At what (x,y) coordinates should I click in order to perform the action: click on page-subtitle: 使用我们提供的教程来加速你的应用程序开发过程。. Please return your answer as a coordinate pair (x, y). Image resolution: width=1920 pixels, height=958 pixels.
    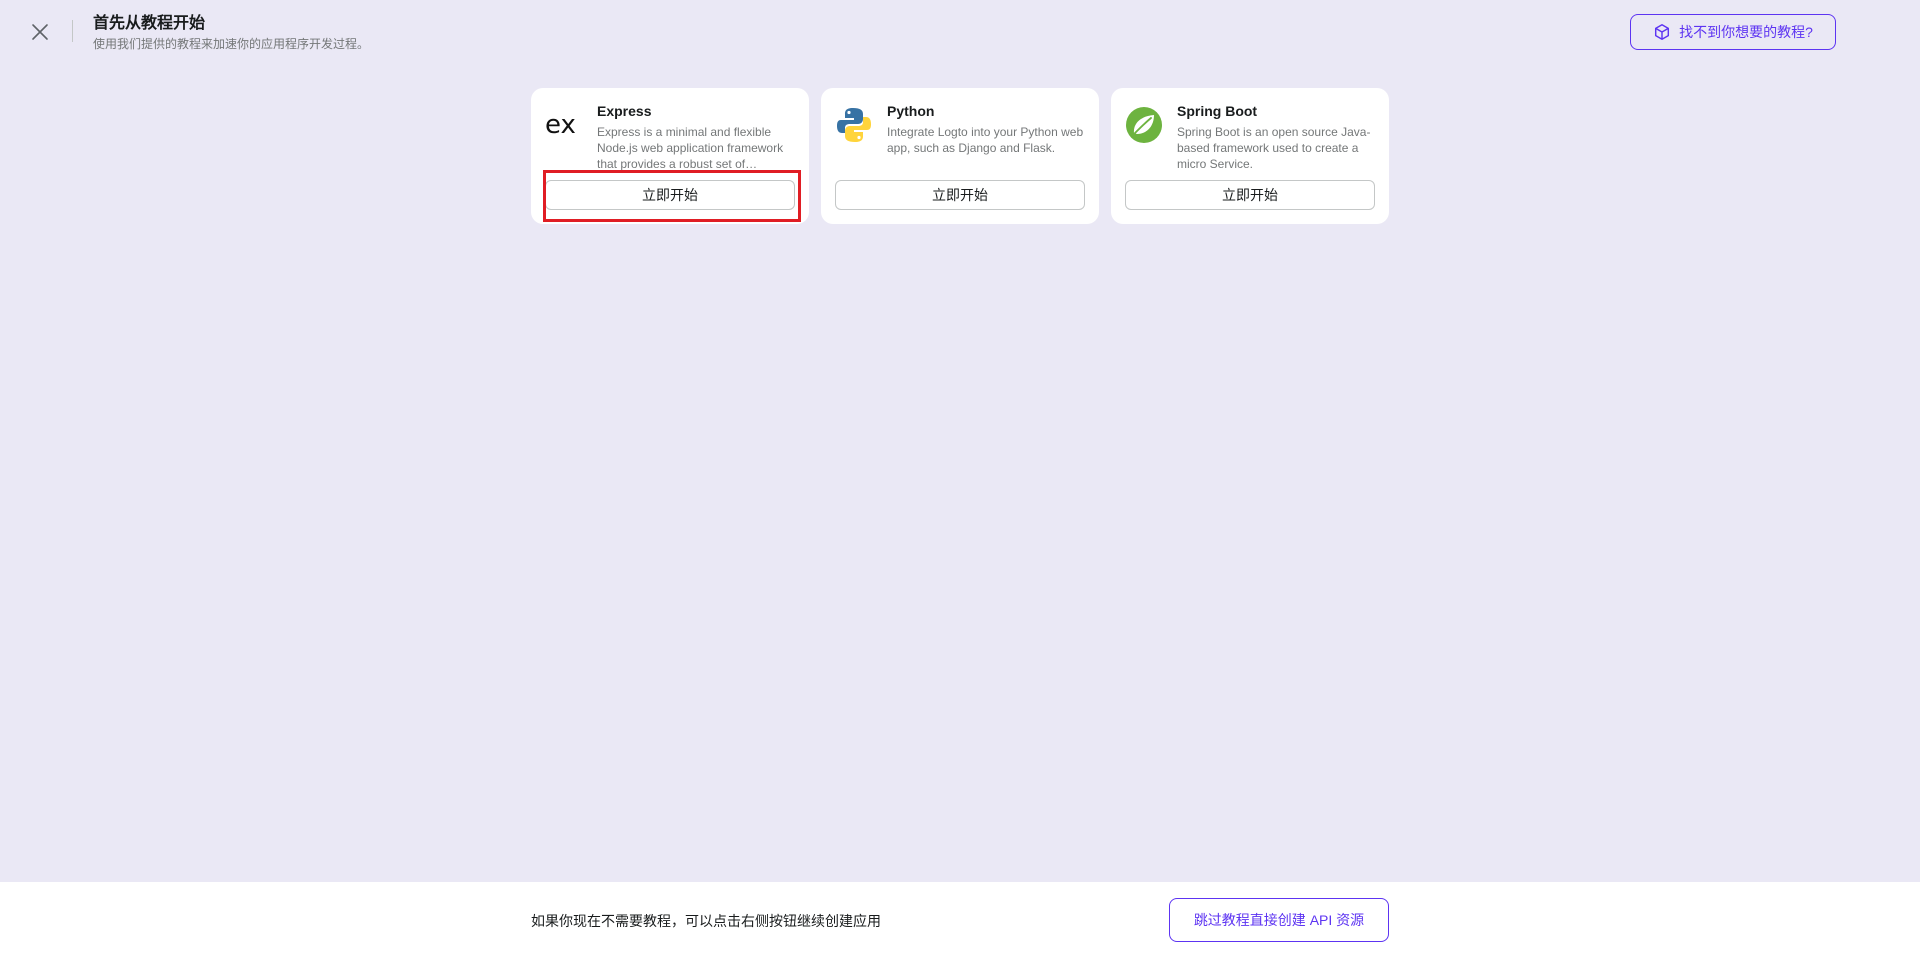
    Looking at the image, I should click on (231, 44).